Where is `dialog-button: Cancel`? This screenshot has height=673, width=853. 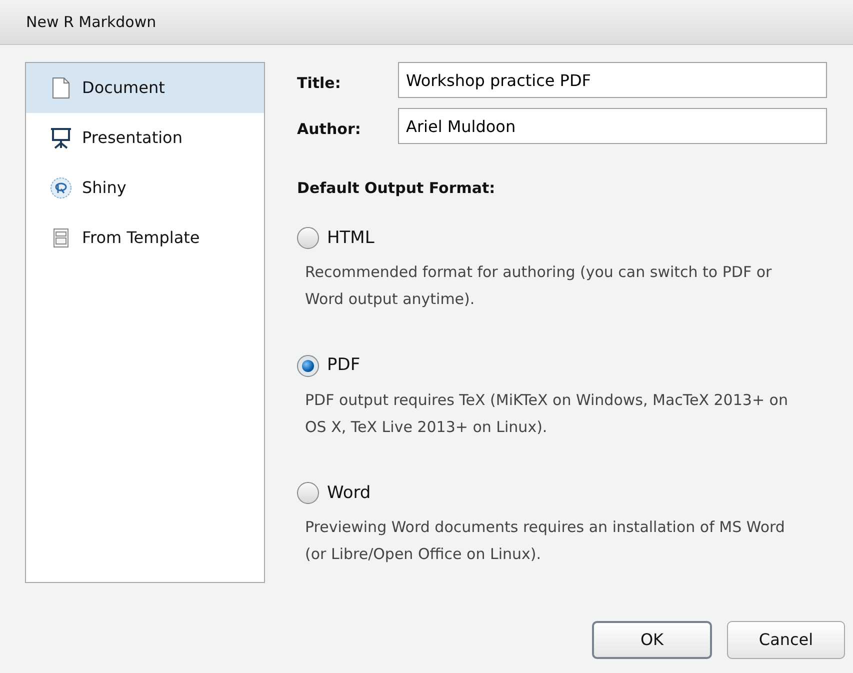
dialog-button: Cancel is located at coordinates (786, 640).